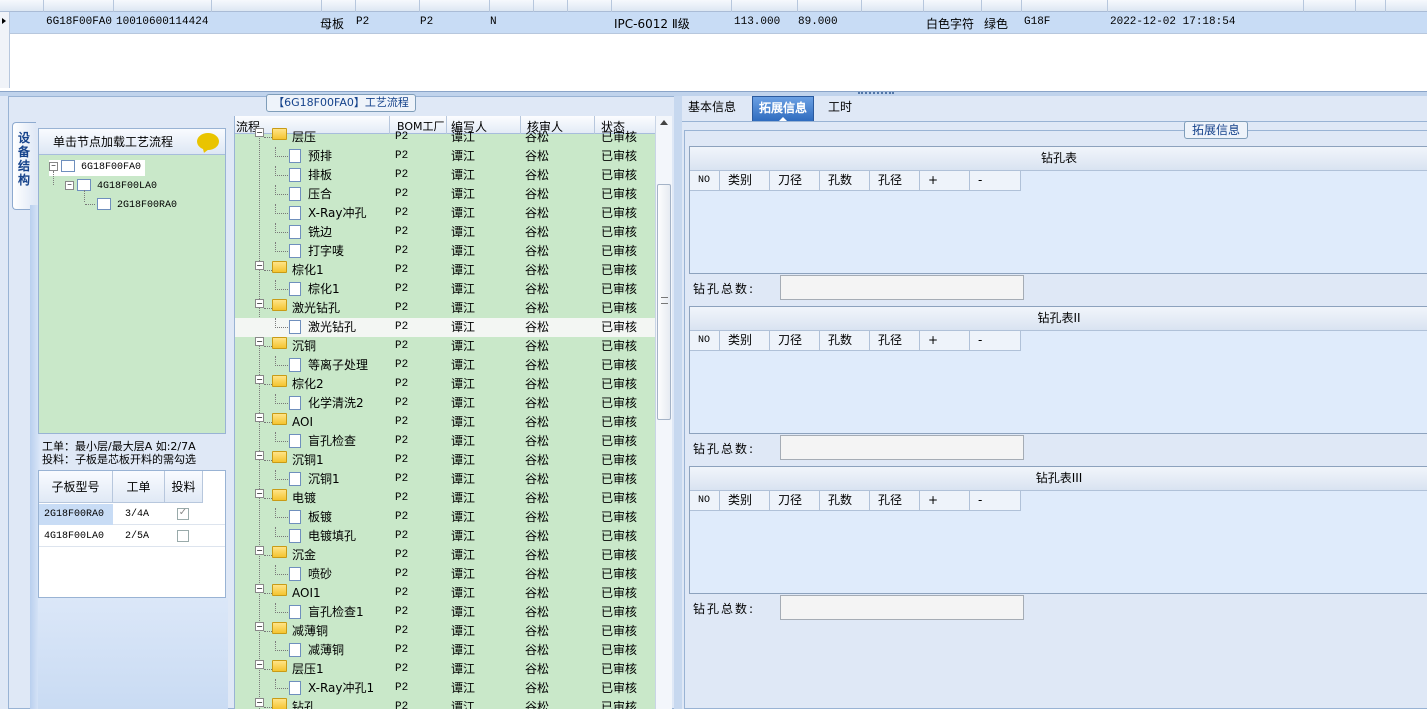 Image resolution: width=1427 pixels, height=709 pixels. I want to click on vertical-splitter, so click(678, 402).